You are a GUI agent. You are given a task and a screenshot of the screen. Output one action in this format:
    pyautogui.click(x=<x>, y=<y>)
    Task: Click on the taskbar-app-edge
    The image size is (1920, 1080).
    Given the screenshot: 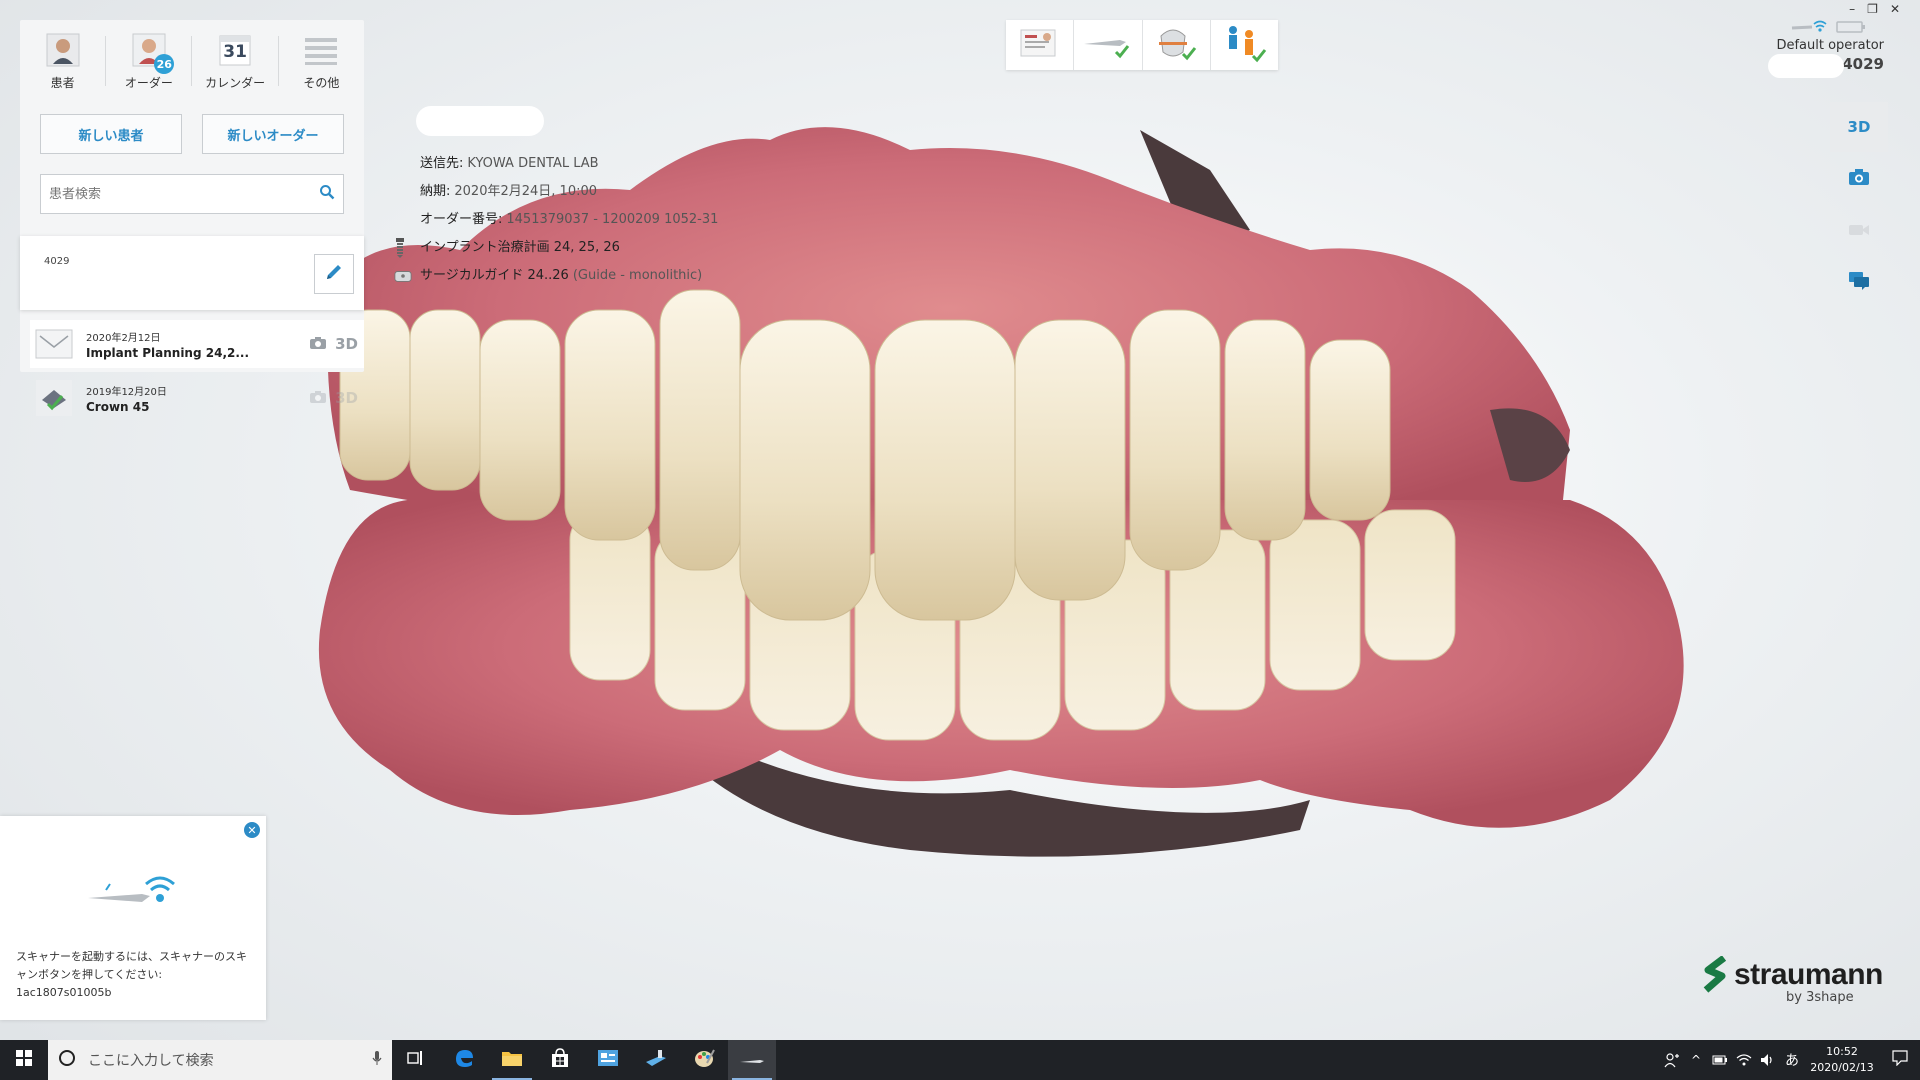 What is the action you would take?
    pyautogui.click(x=464, y=1060)
    